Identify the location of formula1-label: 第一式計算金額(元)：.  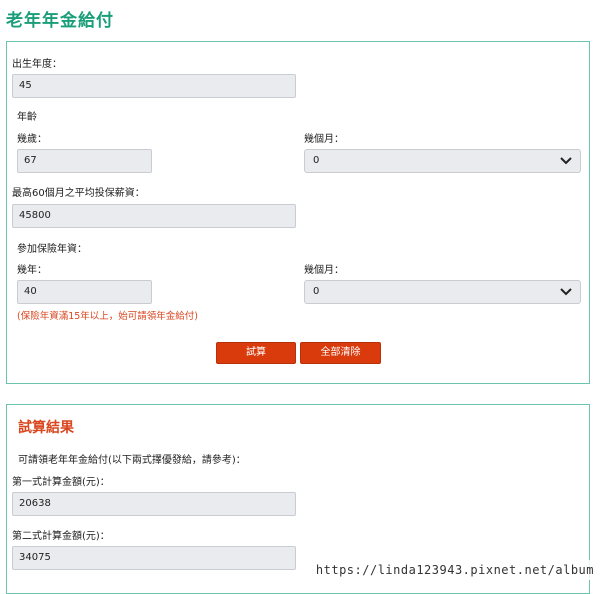
(61, 482).